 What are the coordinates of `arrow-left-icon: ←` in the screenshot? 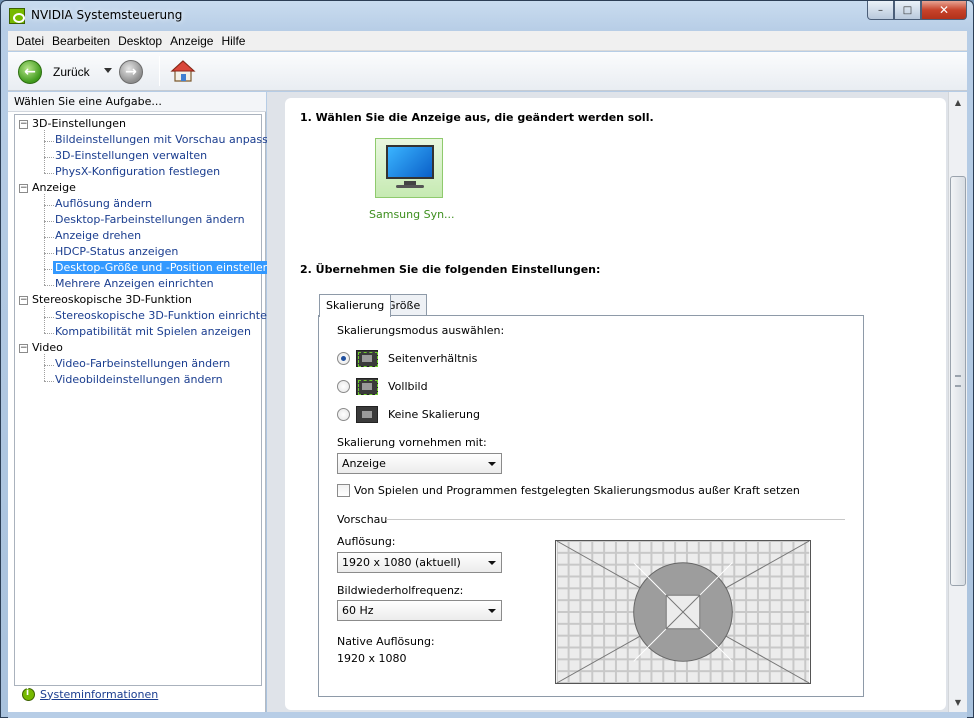 It's located at (30, 72).